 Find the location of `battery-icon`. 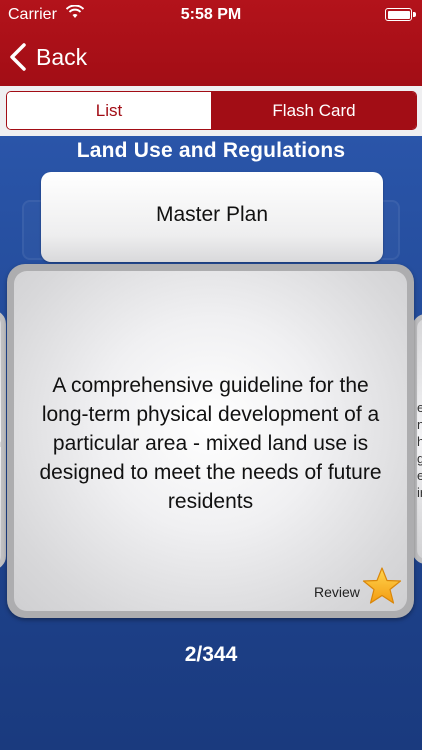

battery-icon is located at coordinates (400, 14).